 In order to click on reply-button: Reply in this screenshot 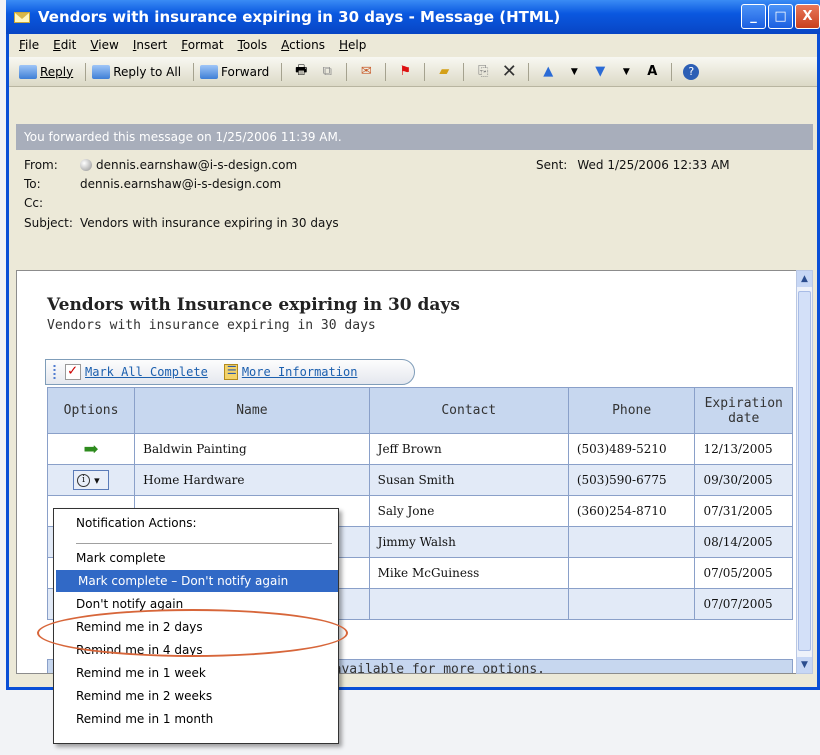, I will do `click(46, 71)`.